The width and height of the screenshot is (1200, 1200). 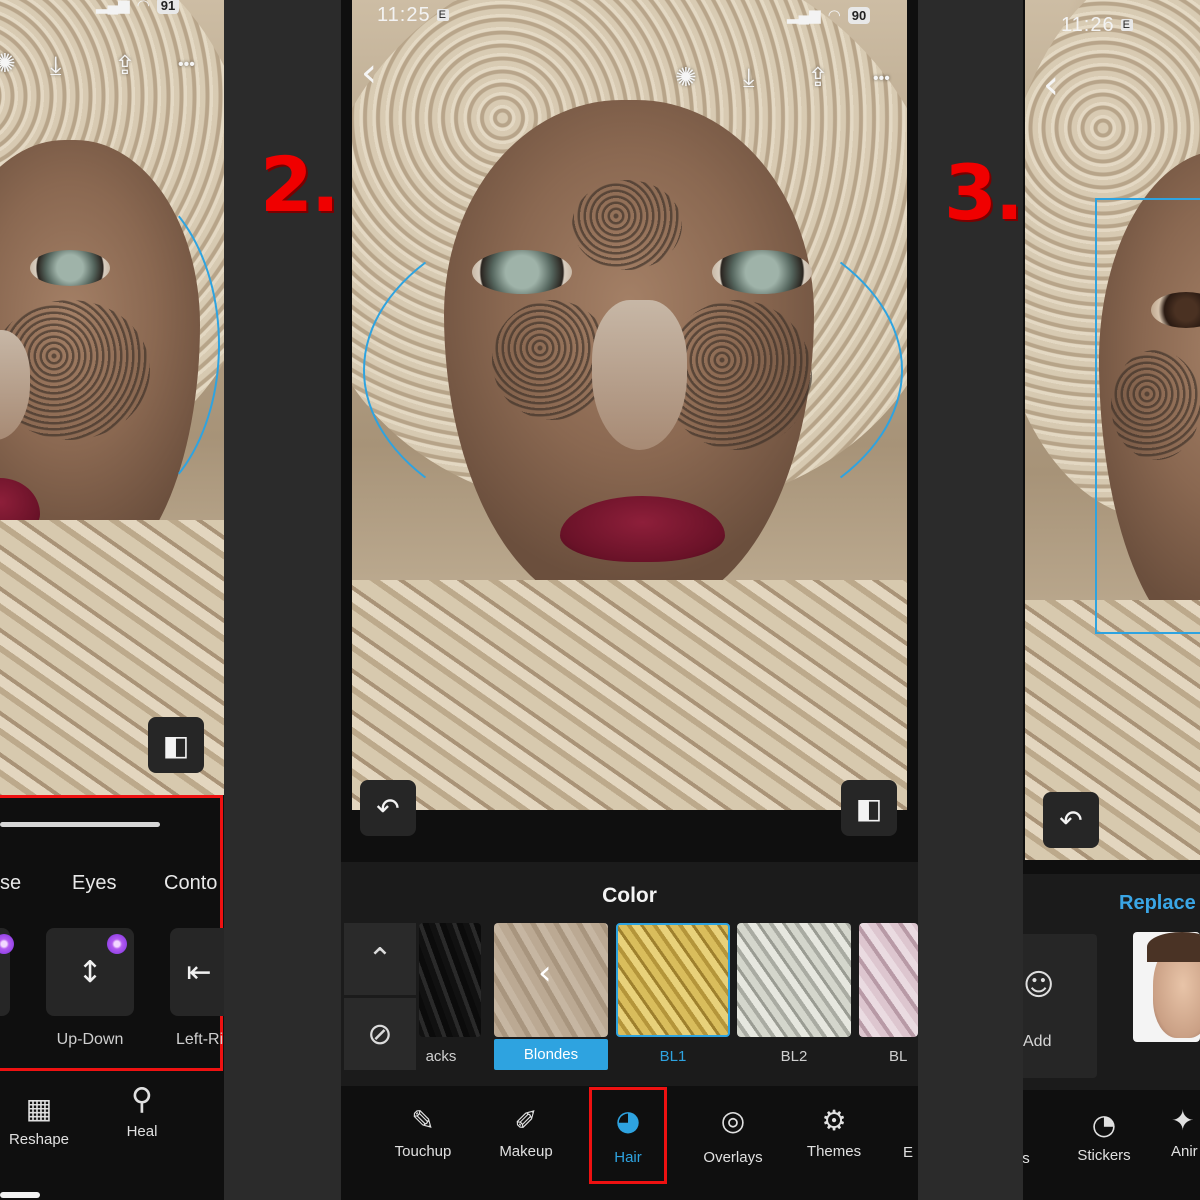 I want to click on nav-label-partial: s, so click(x=1026, y=1158).